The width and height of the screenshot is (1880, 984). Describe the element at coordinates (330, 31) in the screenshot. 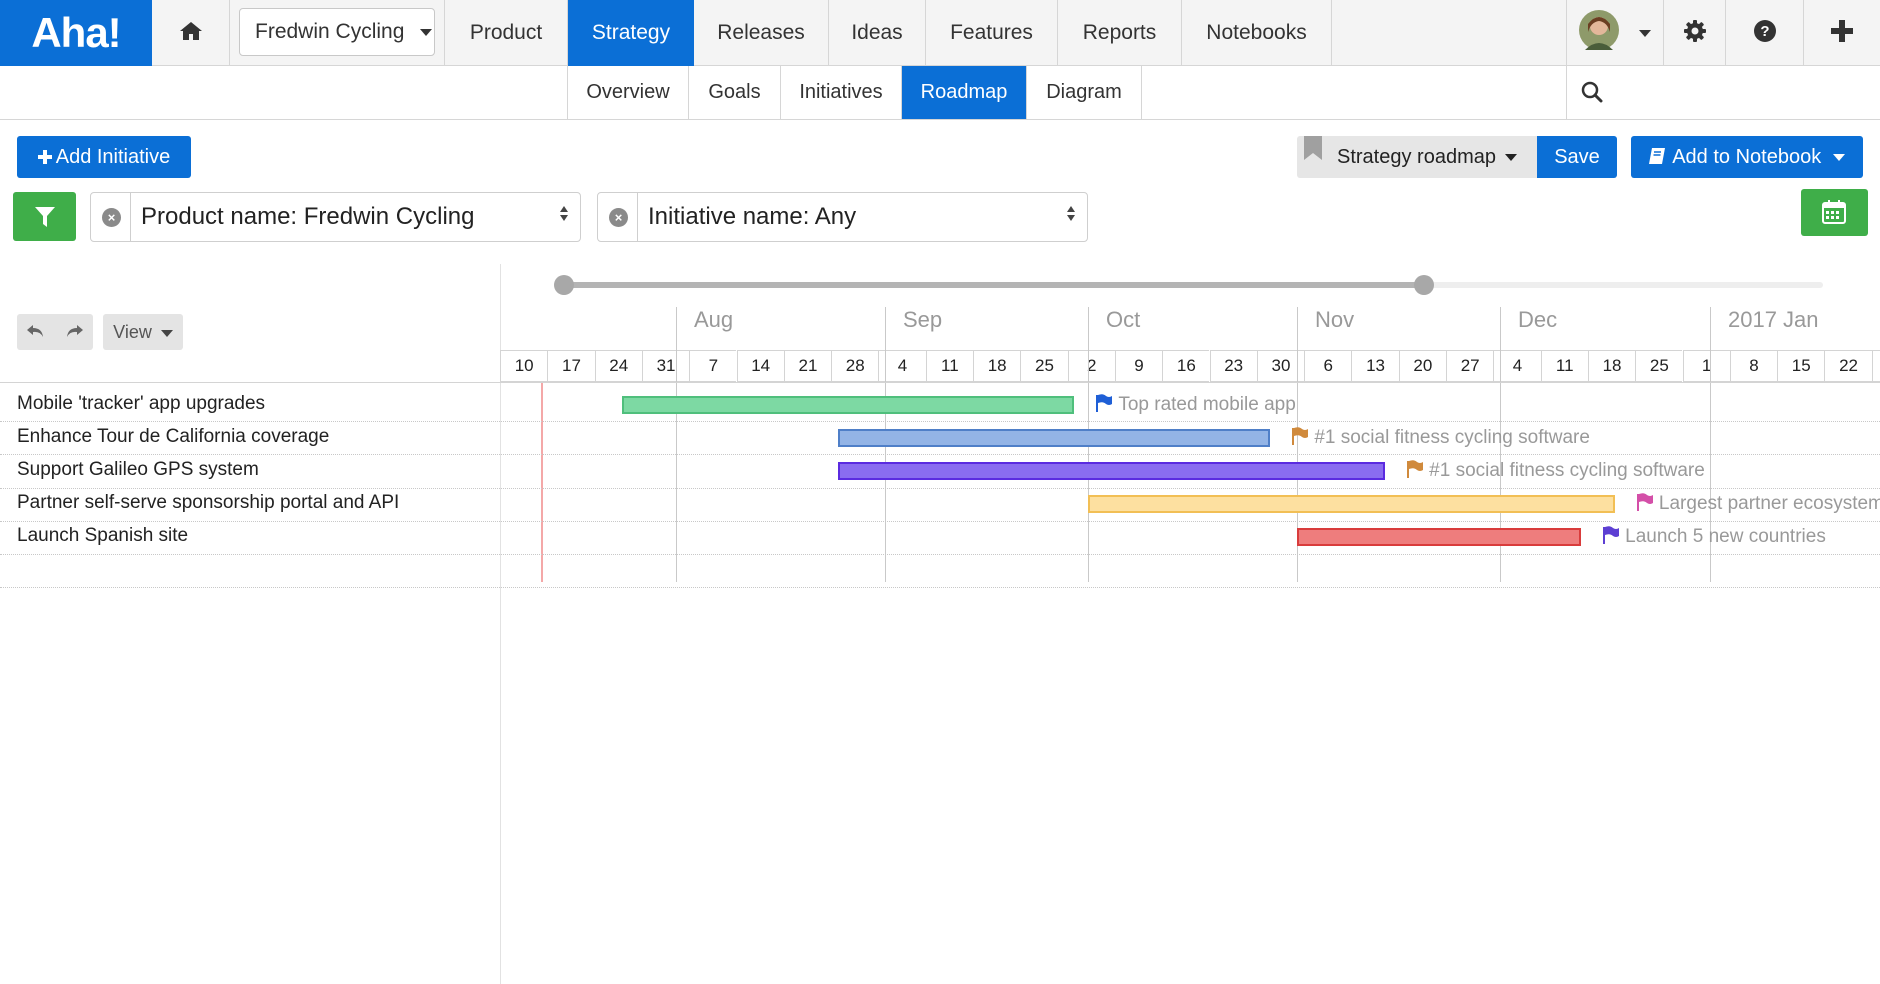

I see `workspace-label: Fredwin Cycling` at that location.